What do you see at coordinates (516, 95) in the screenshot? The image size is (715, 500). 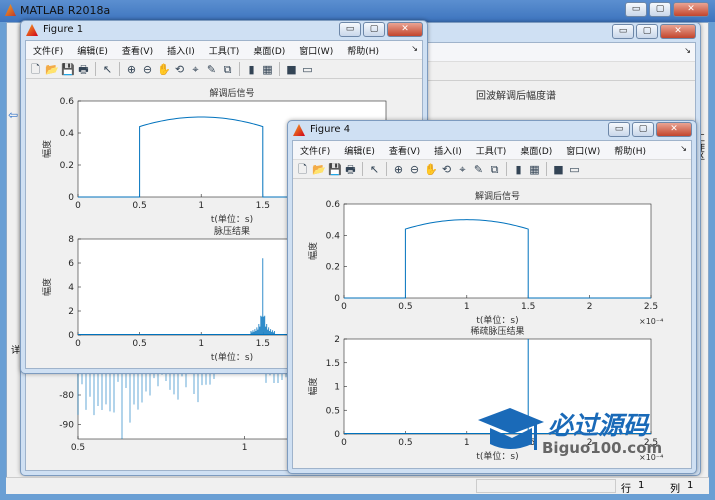 I see `chart-title: 回波解调后幅度谱` at bounding box center [516, 95].